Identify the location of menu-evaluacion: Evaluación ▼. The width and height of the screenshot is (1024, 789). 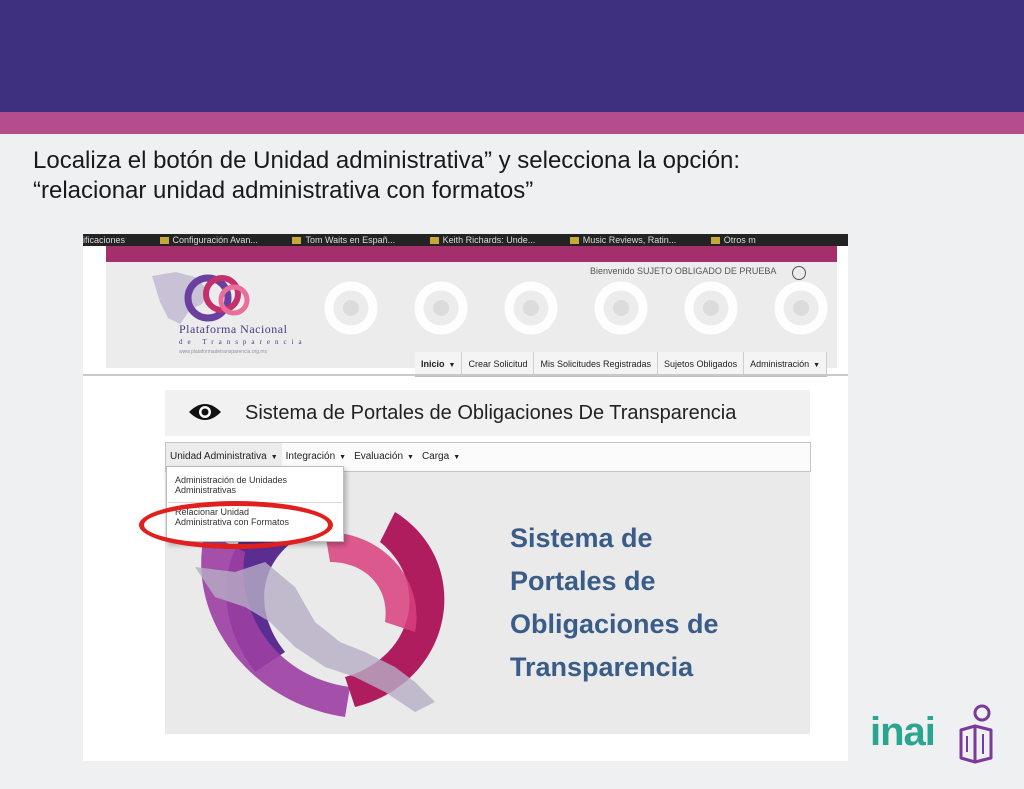
(384, 457).